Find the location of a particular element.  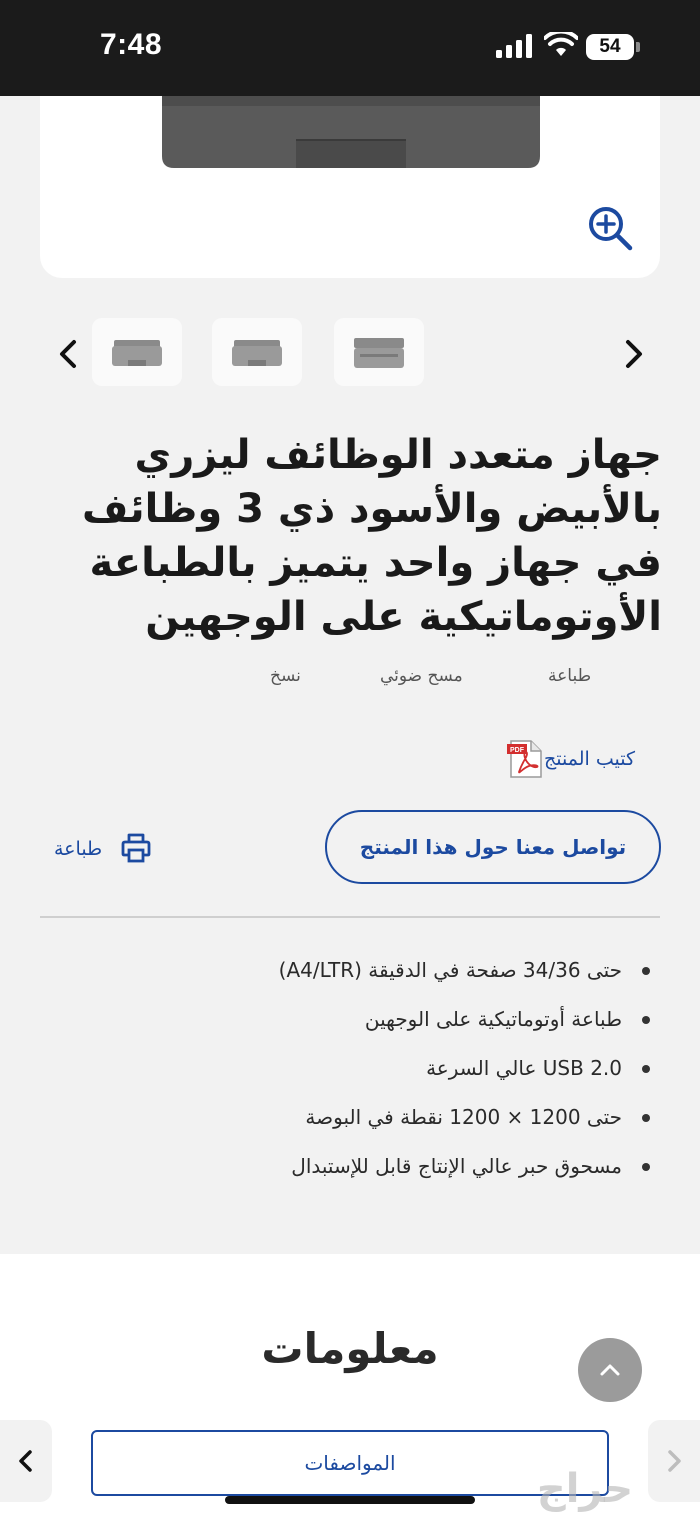

product-image is located at coordinates (351, 132).